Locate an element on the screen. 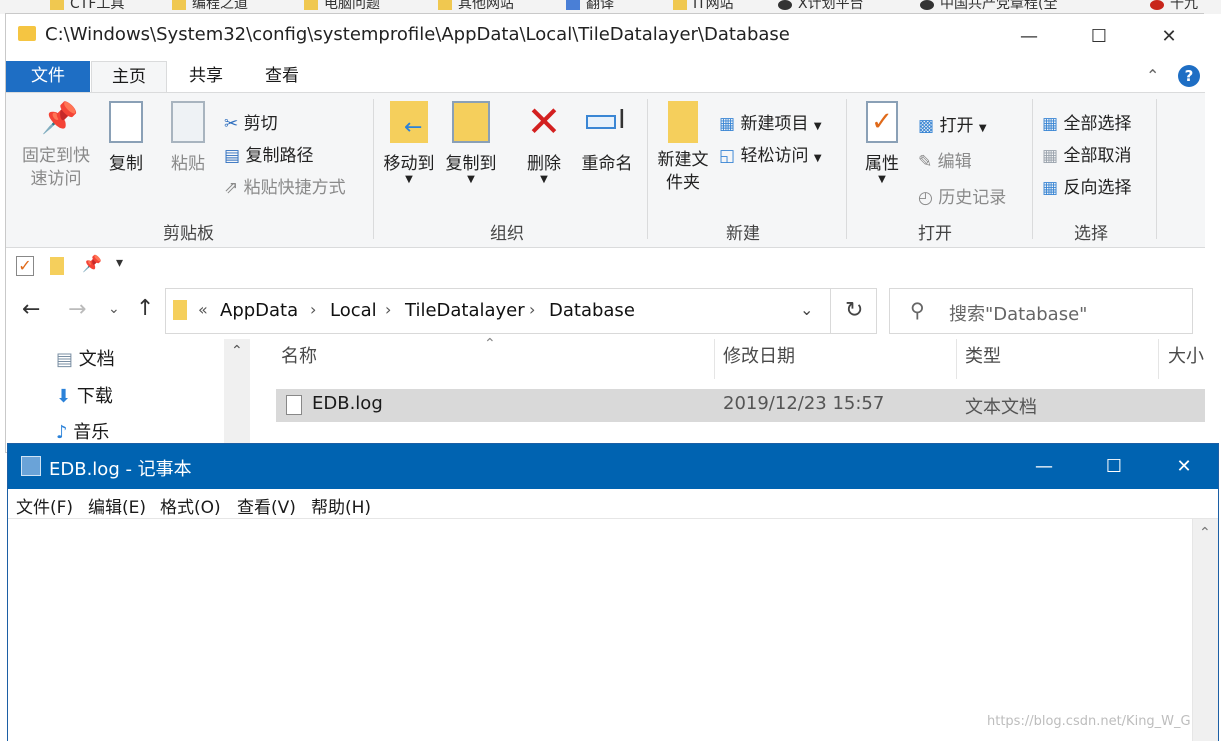 The image size is (1221, 741). back-arrow-icon: ← is located at coordinates (31, 309).